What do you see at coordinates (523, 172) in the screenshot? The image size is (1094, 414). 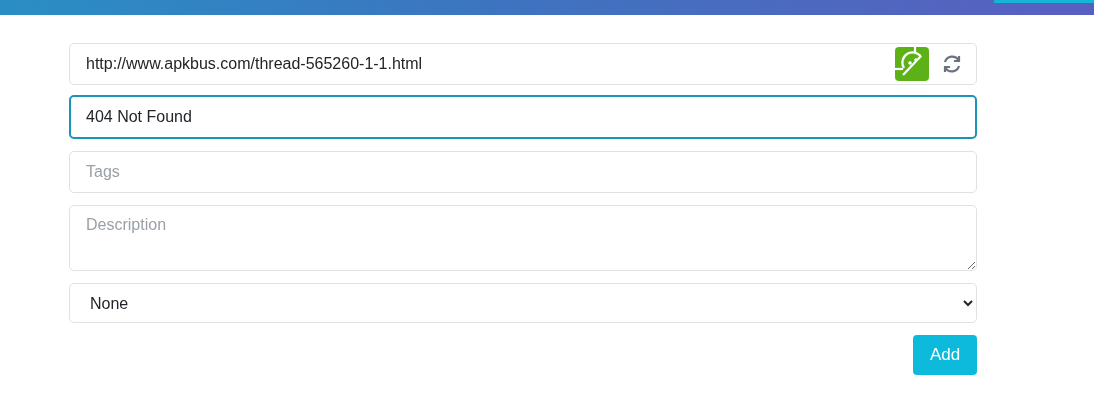 I see `tags-field: Tags` at bounding box center [523, 172].